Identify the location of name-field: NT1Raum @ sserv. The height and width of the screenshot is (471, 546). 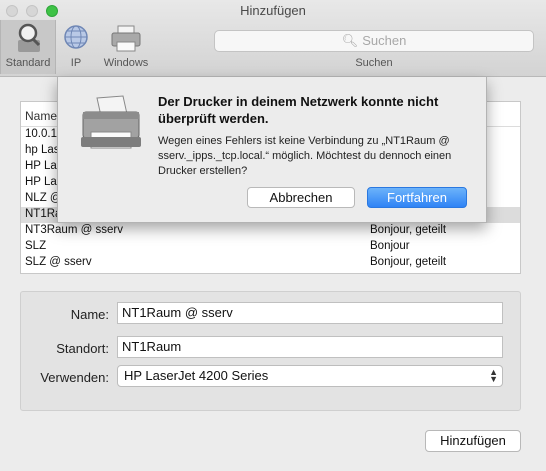
(310, 313).